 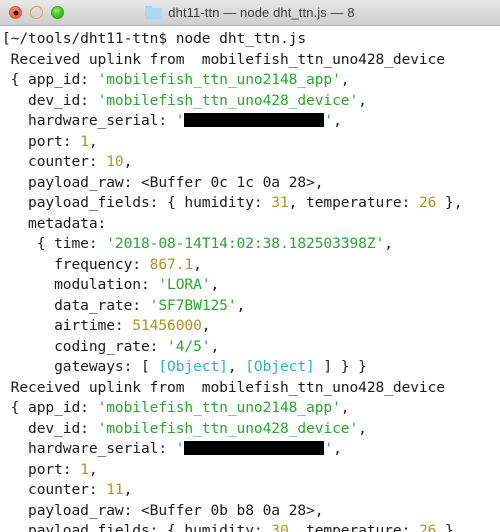 What do you see at coordinates (154, 38) in the screenshot?
I see `terminal-text: [~/tools/dht11-ttn$ node dht_ttn.js` at bounding box center [154, 38].